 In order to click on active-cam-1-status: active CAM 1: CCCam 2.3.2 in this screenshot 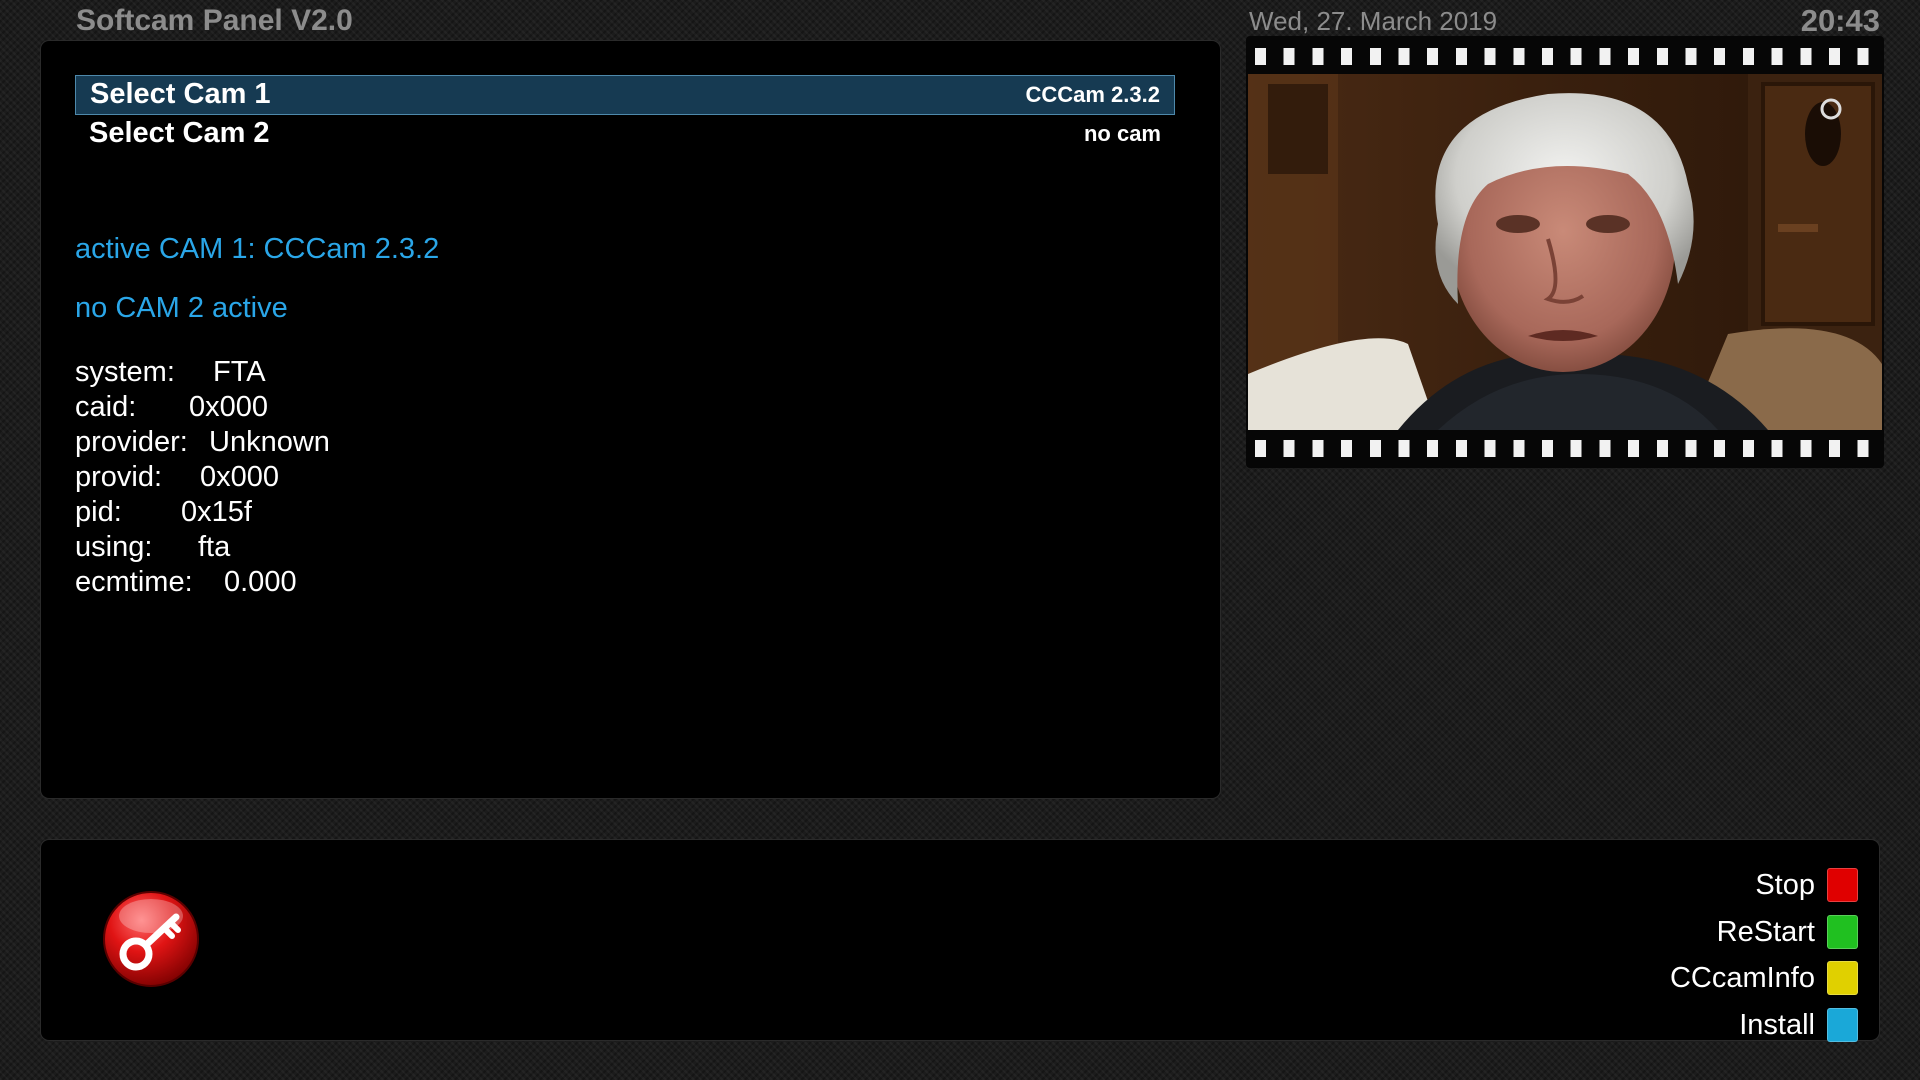, I will do `click(257, 249)`.